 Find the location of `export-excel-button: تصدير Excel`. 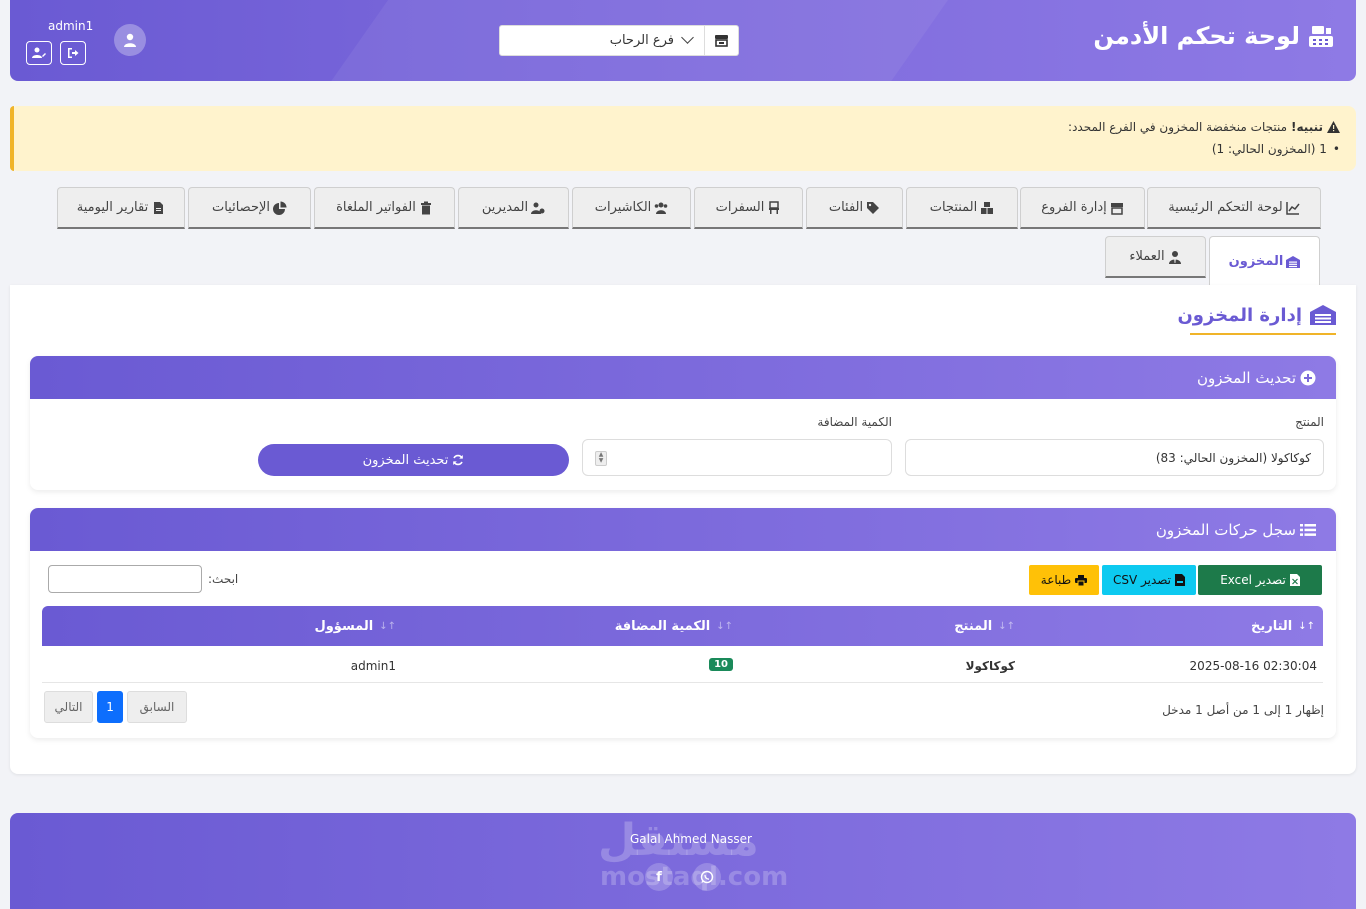

export-excel-button: تصدير Excel is located at coordinates (1260, 580).